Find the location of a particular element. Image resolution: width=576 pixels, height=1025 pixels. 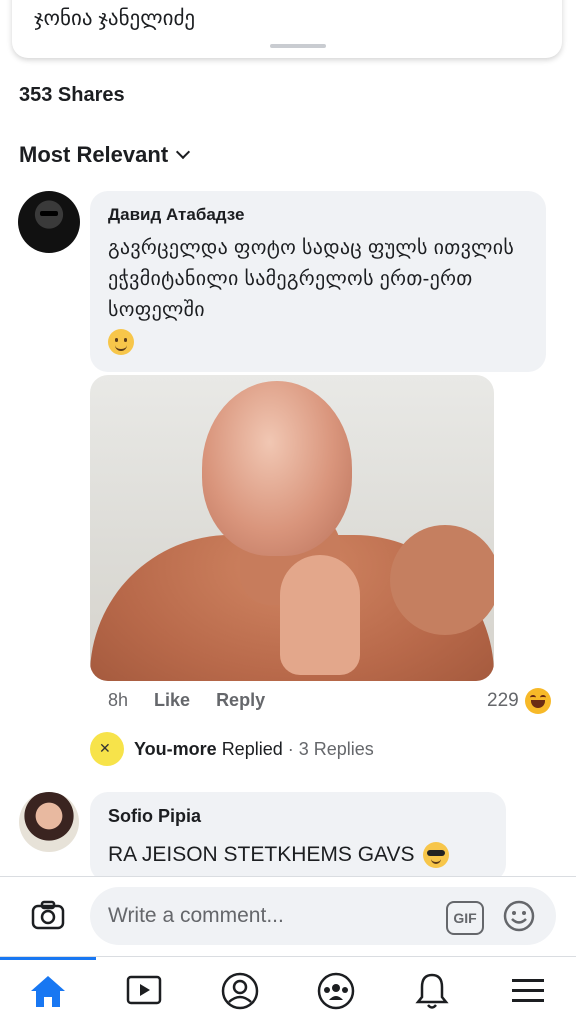

camera-icon is located at coordinates (48, 915).